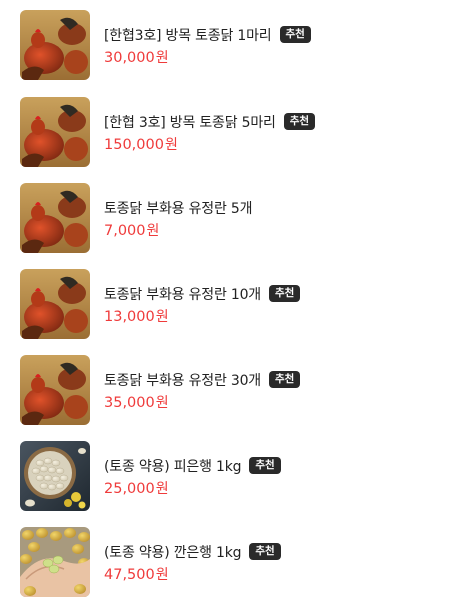 The height and width of the screenshot is (613, 457). Describe the element at coordinates (129, 488) in the screenshot. I see `product-price: 25,000` at that location.